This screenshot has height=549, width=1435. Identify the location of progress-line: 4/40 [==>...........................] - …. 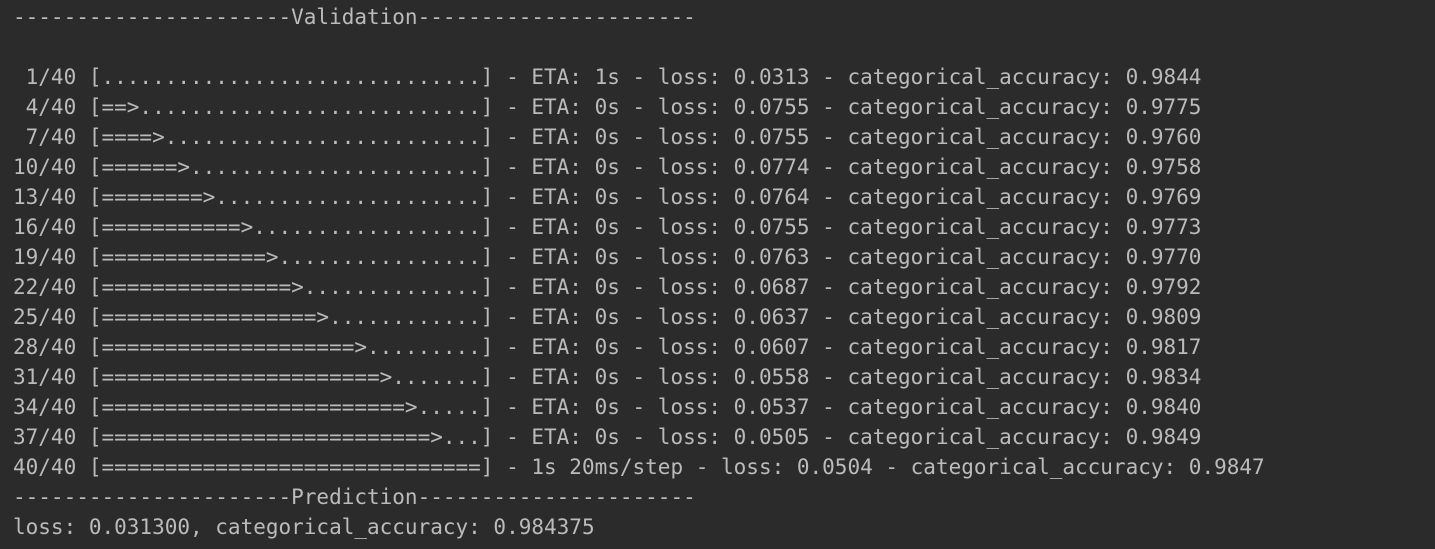
(607, 107).